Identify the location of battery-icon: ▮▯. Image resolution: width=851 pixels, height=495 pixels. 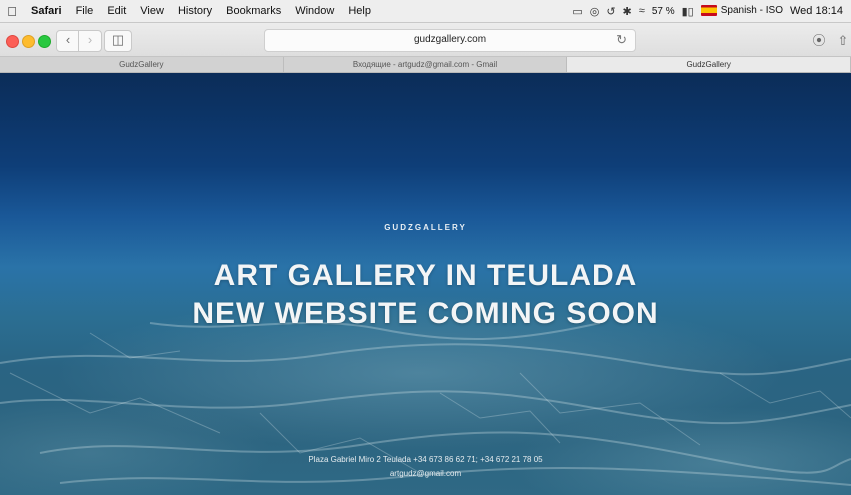
(688, 11).